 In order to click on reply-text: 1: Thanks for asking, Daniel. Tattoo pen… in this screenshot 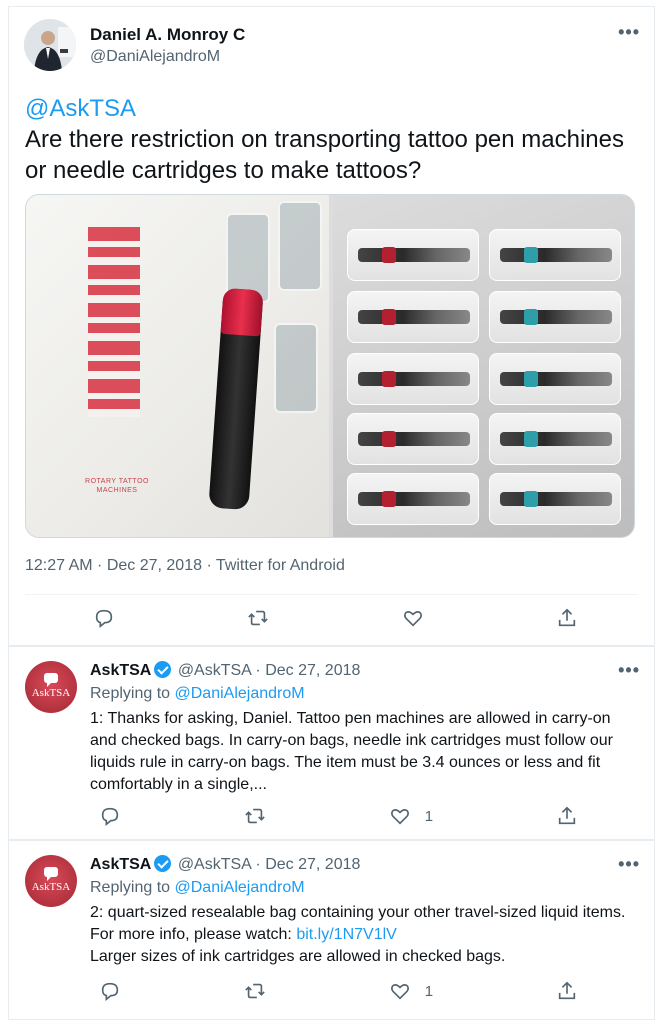, I will do `click(351, 751)`.